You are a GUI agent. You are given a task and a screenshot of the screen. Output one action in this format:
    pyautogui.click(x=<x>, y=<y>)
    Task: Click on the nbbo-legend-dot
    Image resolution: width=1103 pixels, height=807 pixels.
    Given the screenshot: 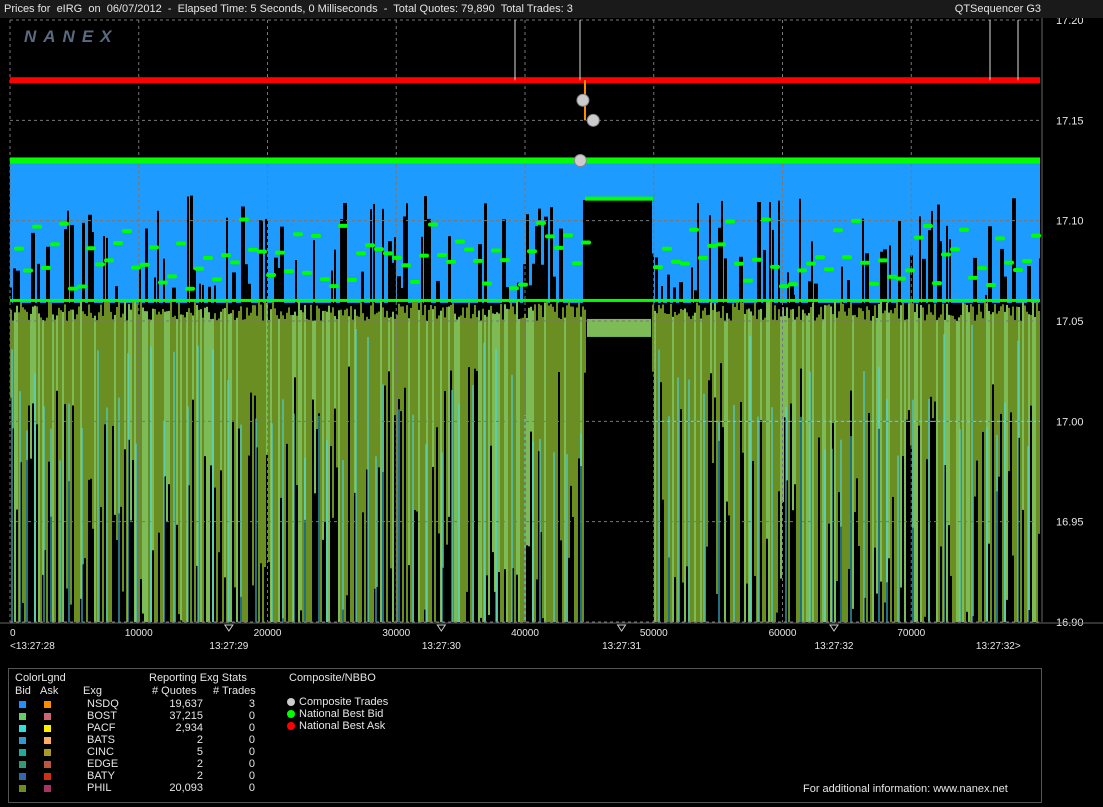 What is the action you would take?
    pyautogui.click(x=291, y=714)
    